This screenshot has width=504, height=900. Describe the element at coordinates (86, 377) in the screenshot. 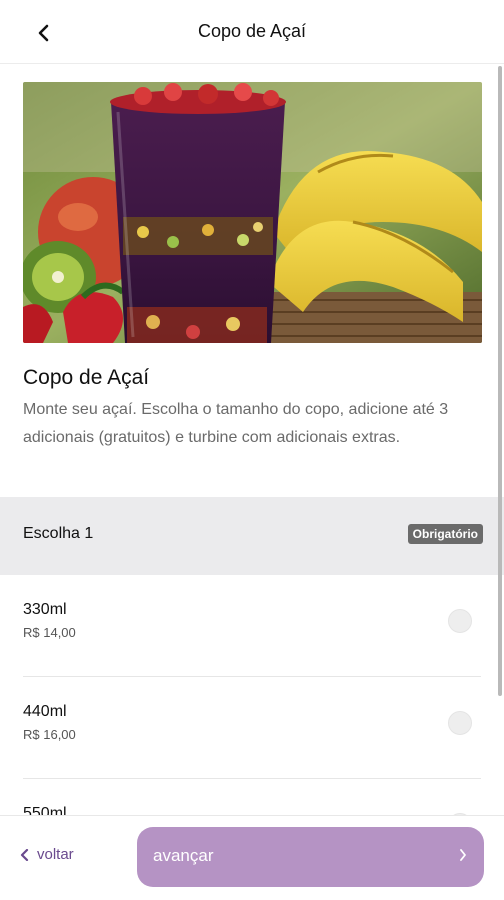

I see `product-name: Copo de Açaí` at that location.